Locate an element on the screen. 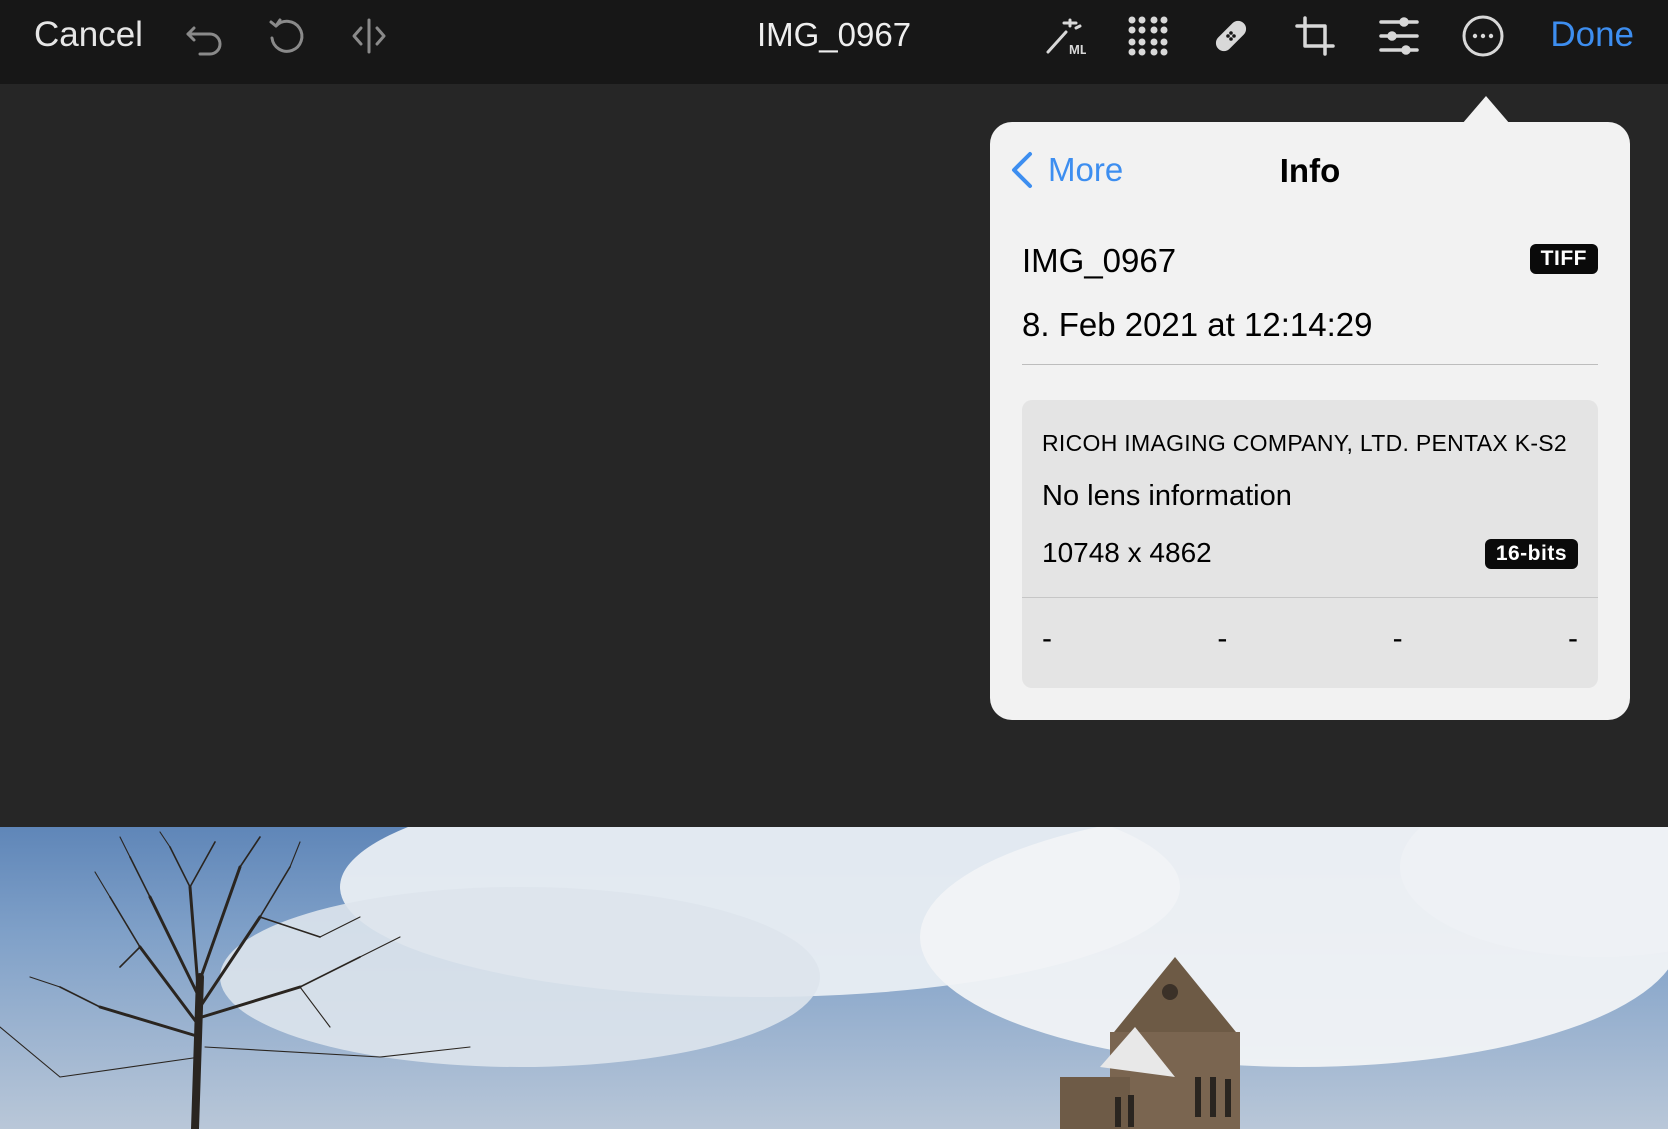 The image size is (1668, 1129). svg-text: ML is located at coordinates (1077, 49).